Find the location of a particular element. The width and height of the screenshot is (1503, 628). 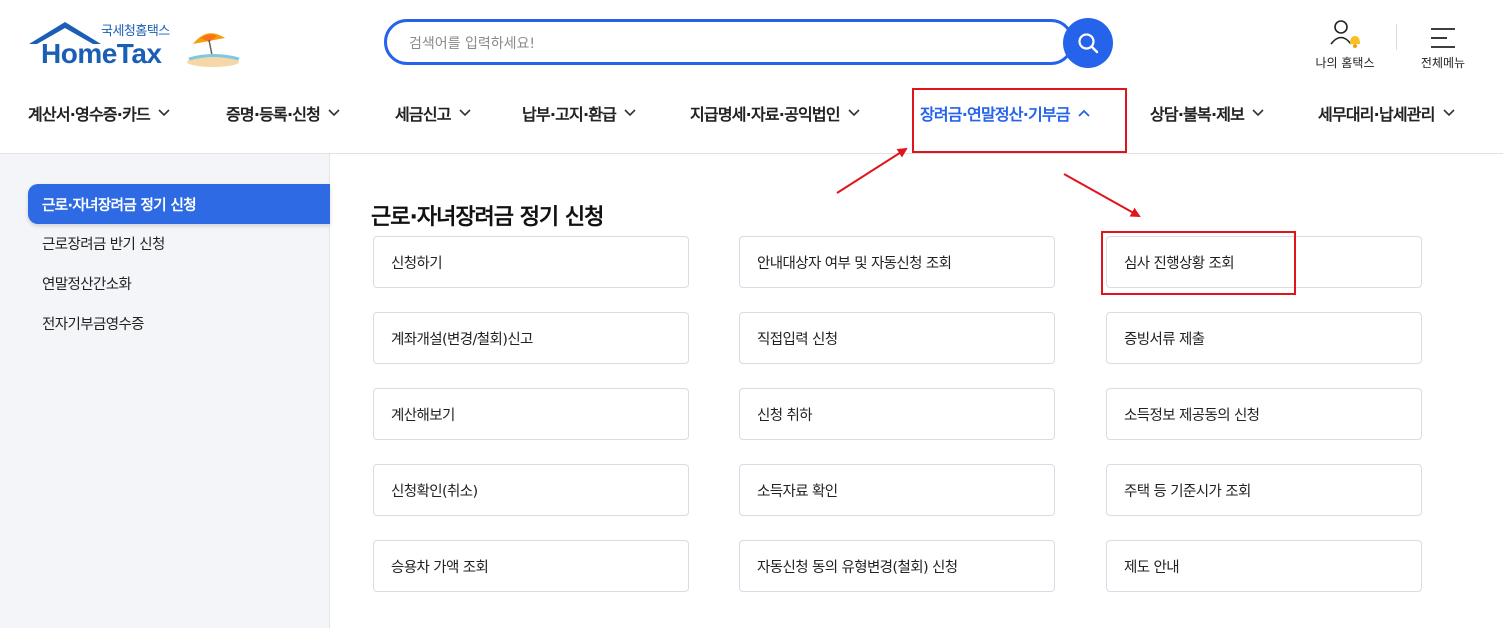

gnb-invoice-receipt-card: 계산서·영수증·카드 is located at coordinates (99, 113).